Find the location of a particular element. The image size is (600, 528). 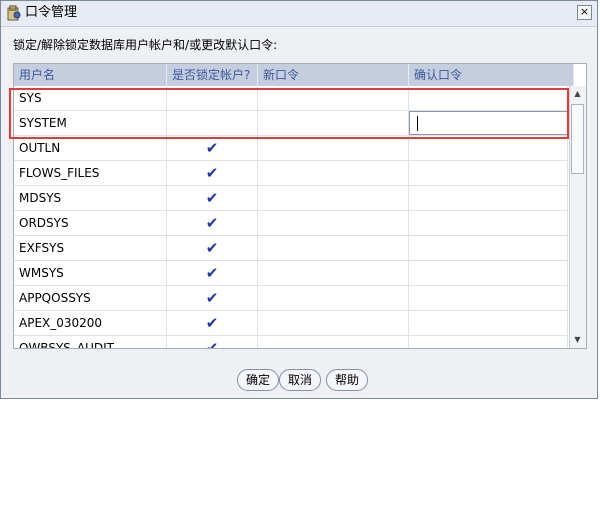

username-cell: WMSYS is located at coordinates (90, 273).